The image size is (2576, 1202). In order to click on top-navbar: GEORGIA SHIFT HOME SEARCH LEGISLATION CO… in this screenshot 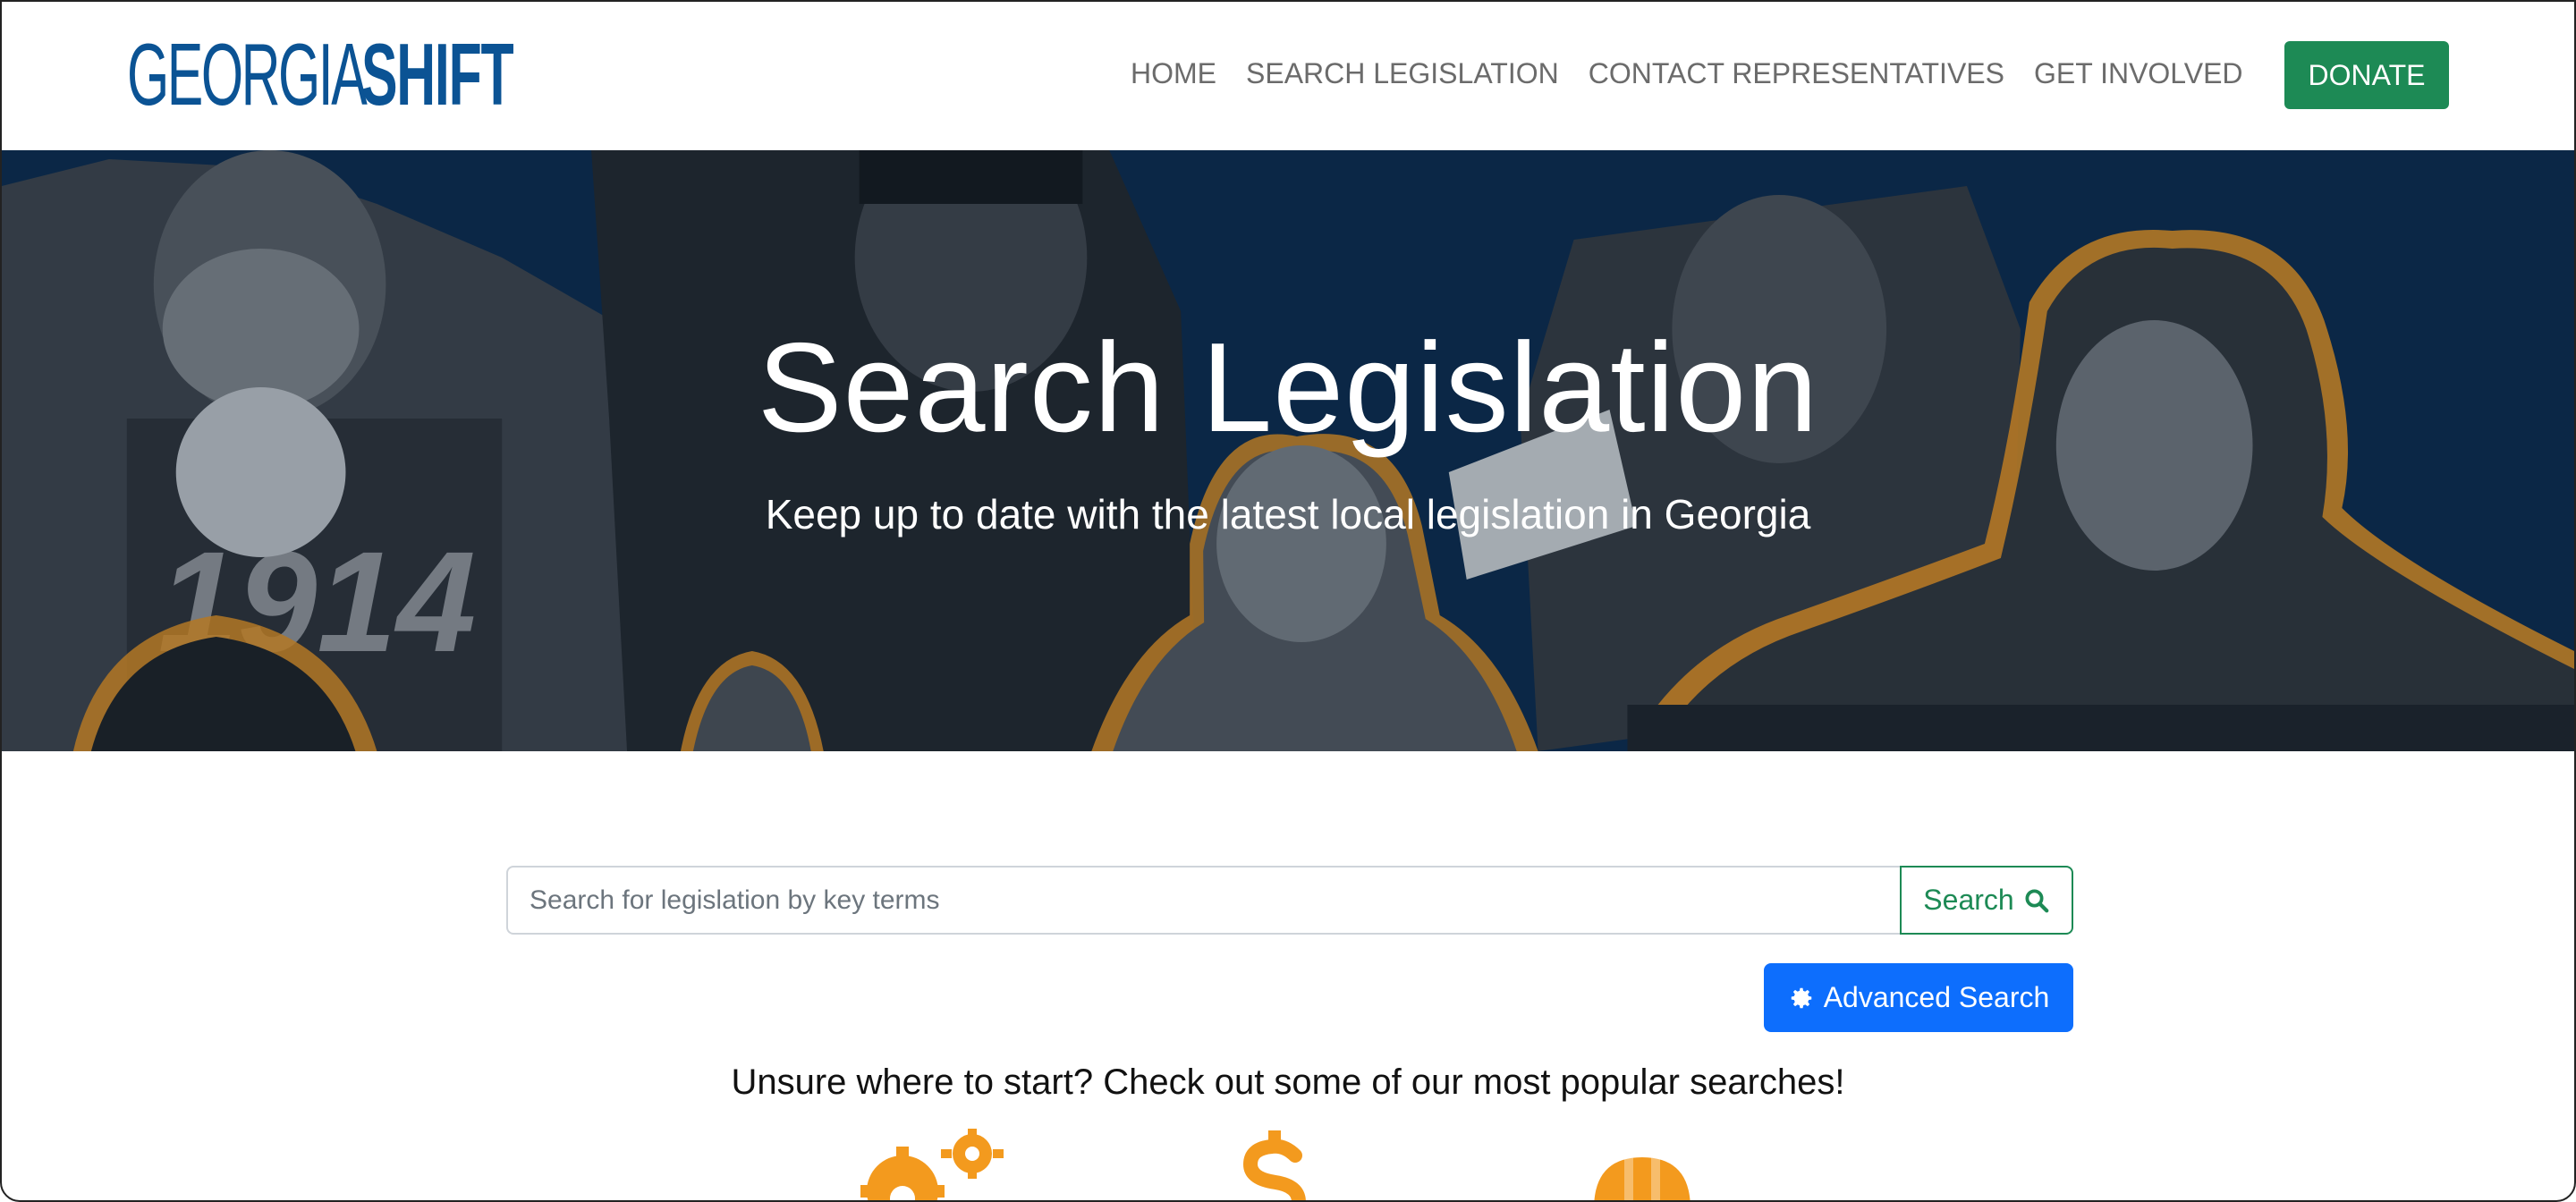, I will do `click(1288, 76)`.